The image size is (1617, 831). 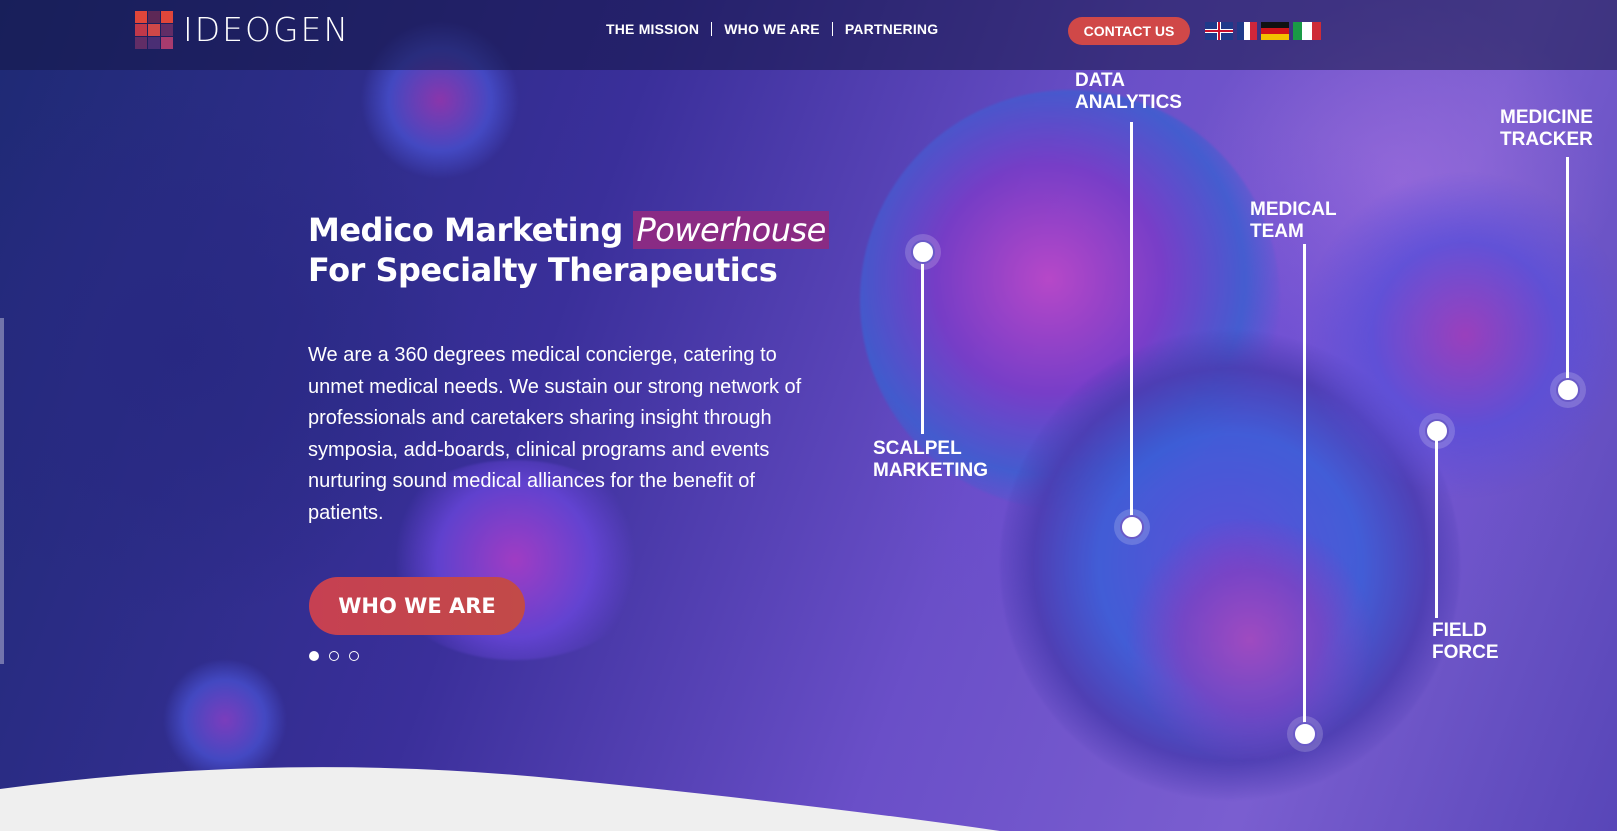 What do you see at coordinates (892, 29) in the screenshot?
I see `nav-partnering: PARTNERING` at bounding box center [892, 29].